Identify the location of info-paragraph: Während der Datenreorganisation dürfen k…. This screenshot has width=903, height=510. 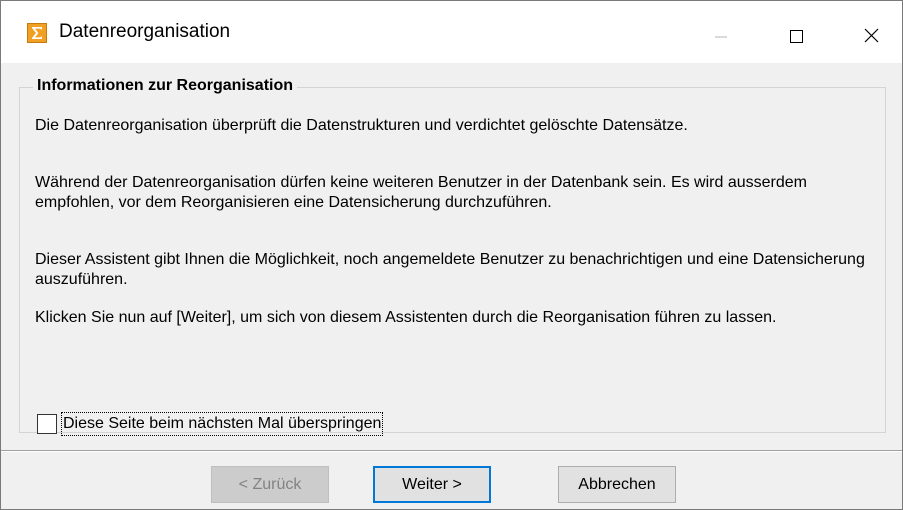
(421, 192).